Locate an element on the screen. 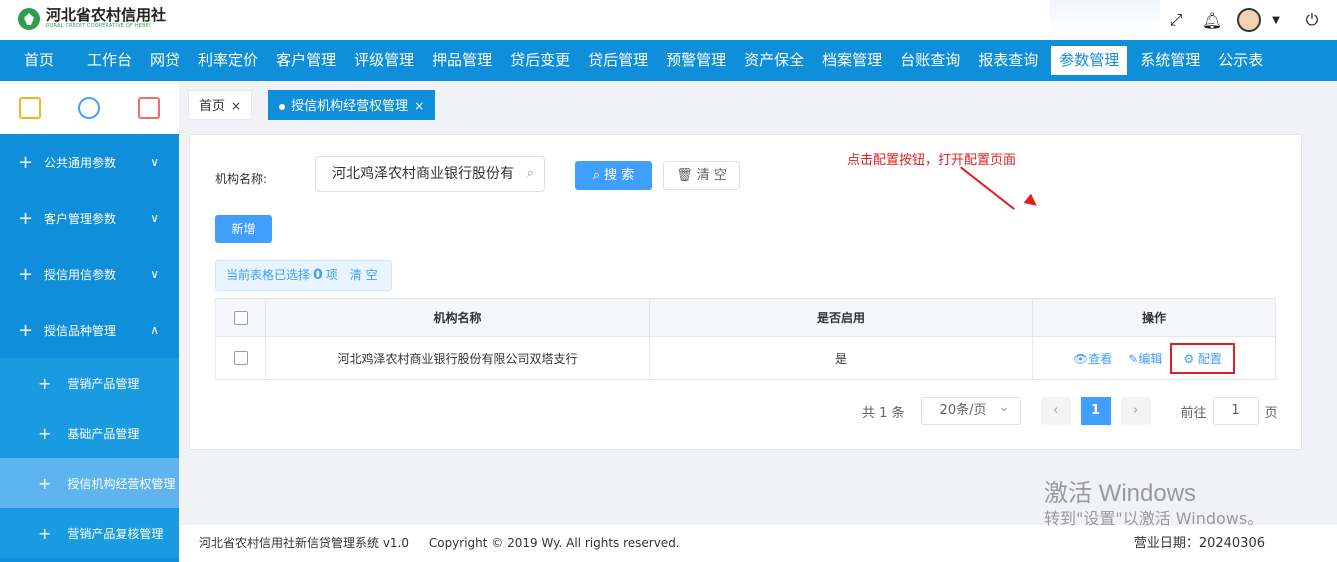 This screenshot has height=562, width=1337. header-org-name: 机构名称 is located at coordinates (458, 317).